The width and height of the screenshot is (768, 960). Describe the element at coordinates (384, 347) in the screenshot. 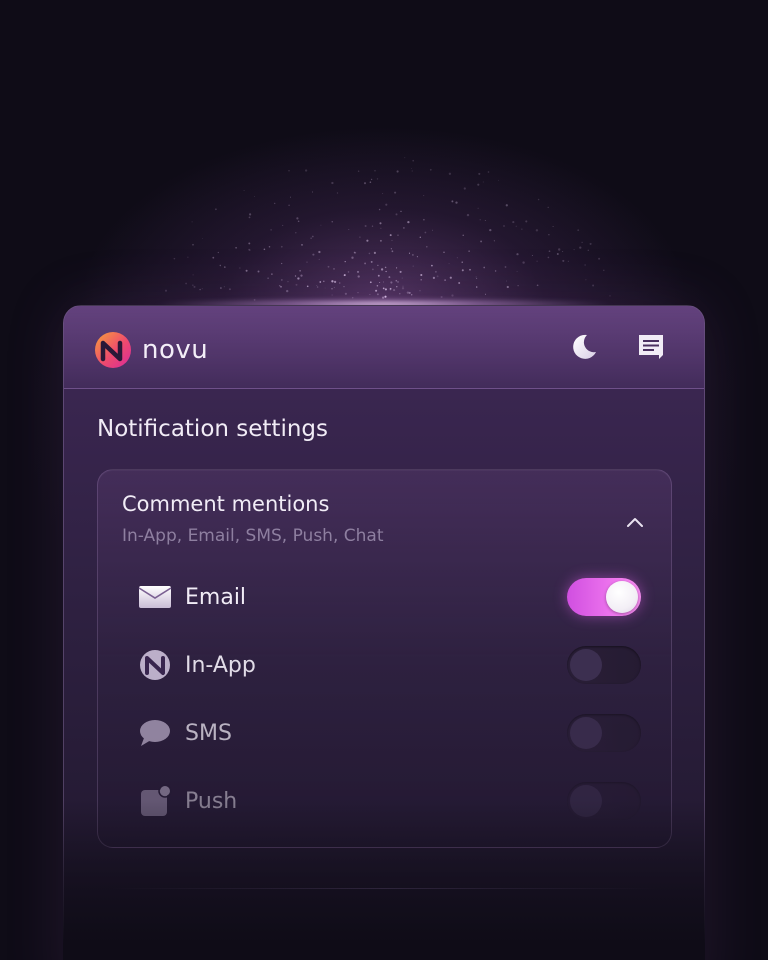

I see `card-header: novu` at that location.